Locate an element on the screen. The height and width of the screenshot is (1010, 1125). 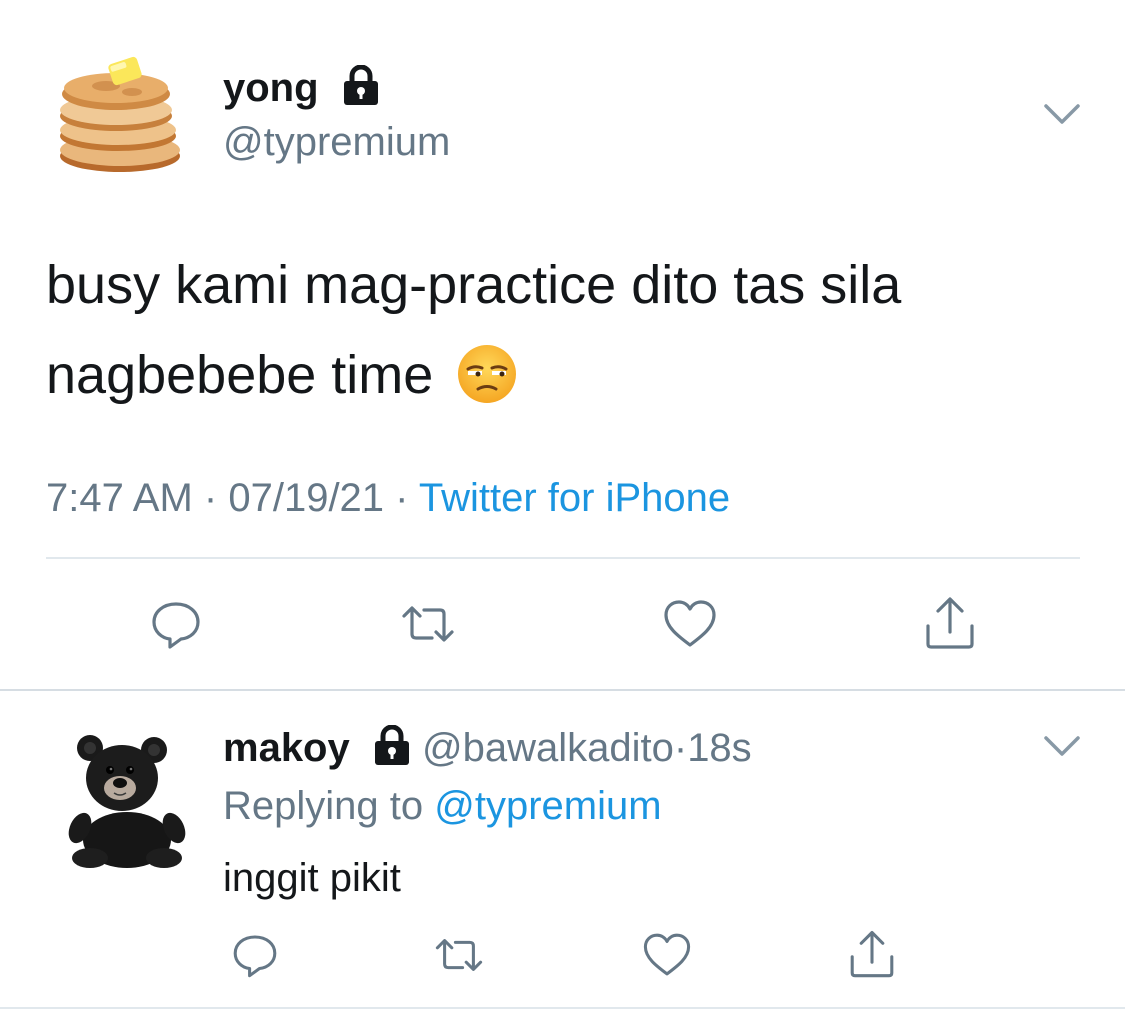
reply-age: 18s is located at coordinates (719, 748).